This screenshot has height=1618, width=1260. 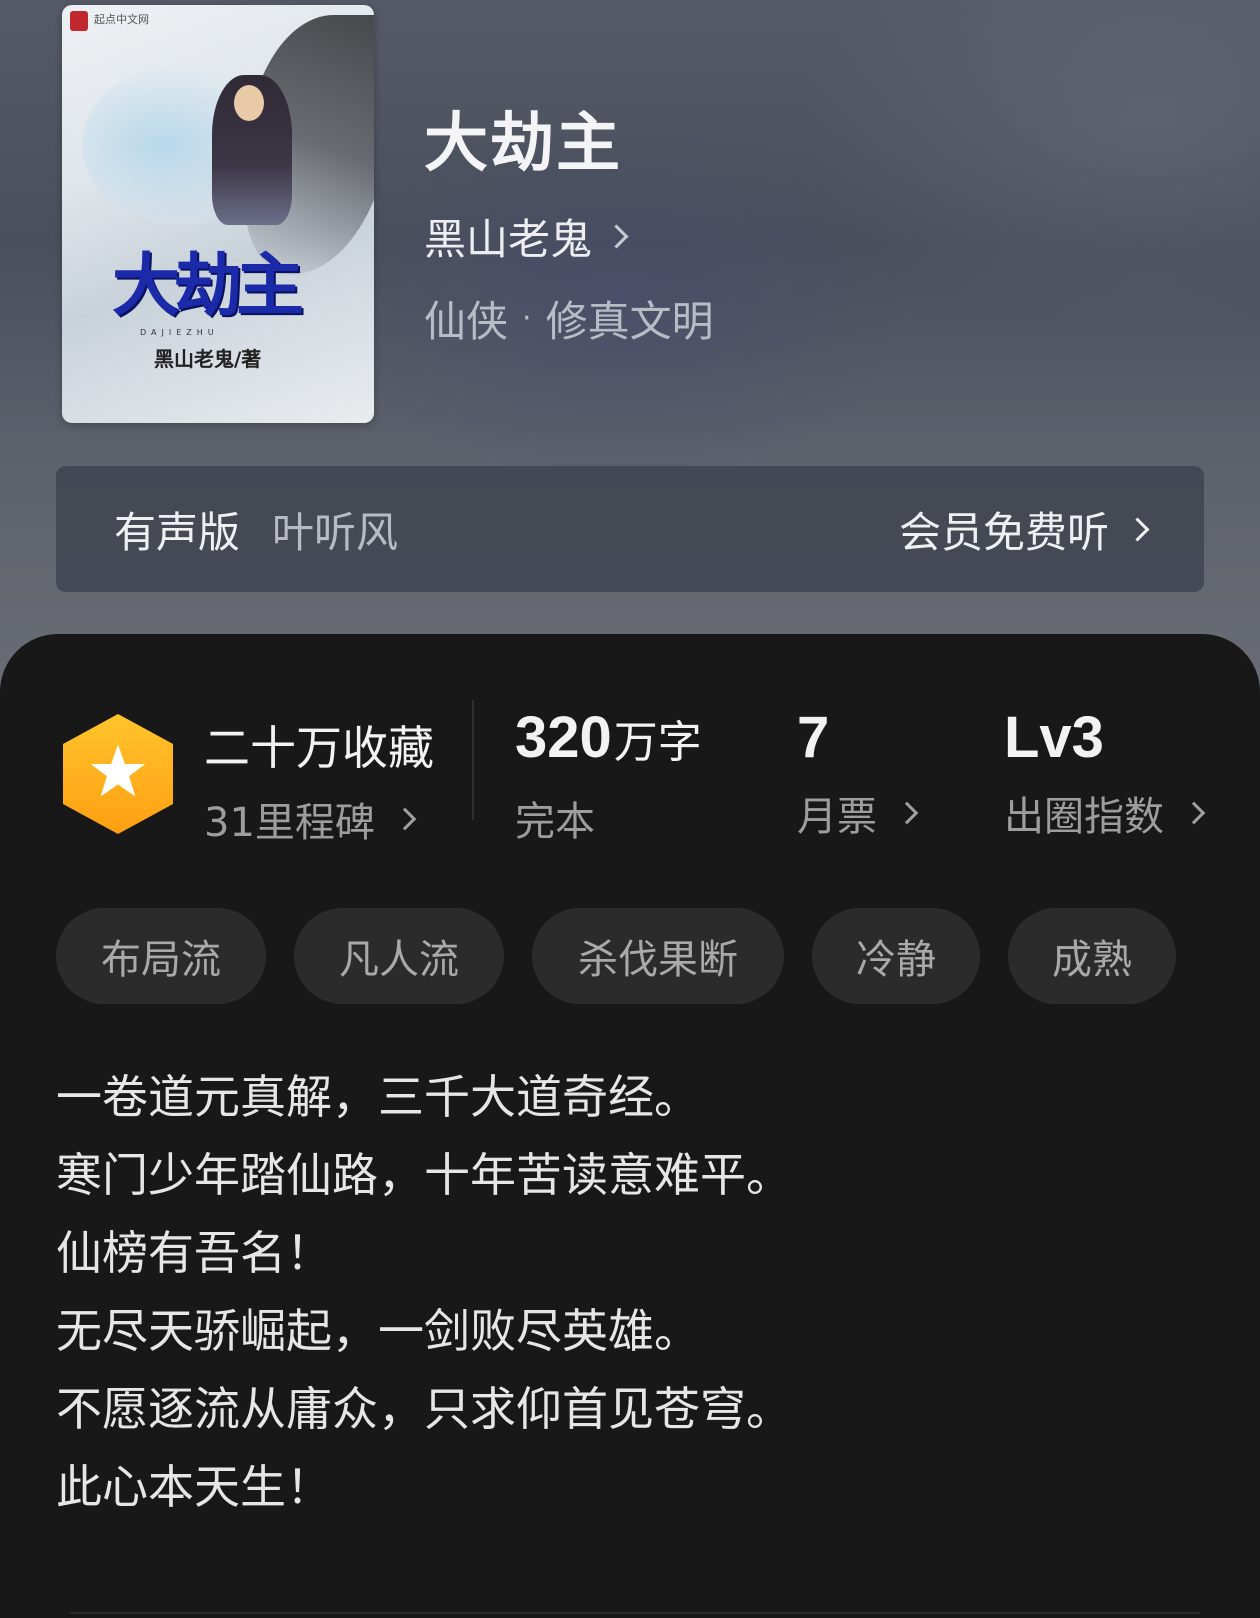 I want to click on audio-label: 有声版, so click(x=177, y=532).